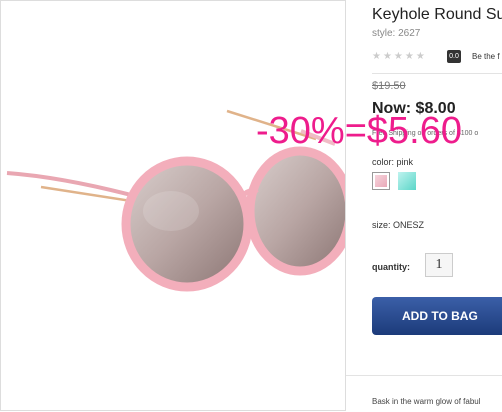  What do you see at coordinates (398, 225) in the screenshot?
I see `size-label: size: ONESZ` at bounding box center [398, 225].